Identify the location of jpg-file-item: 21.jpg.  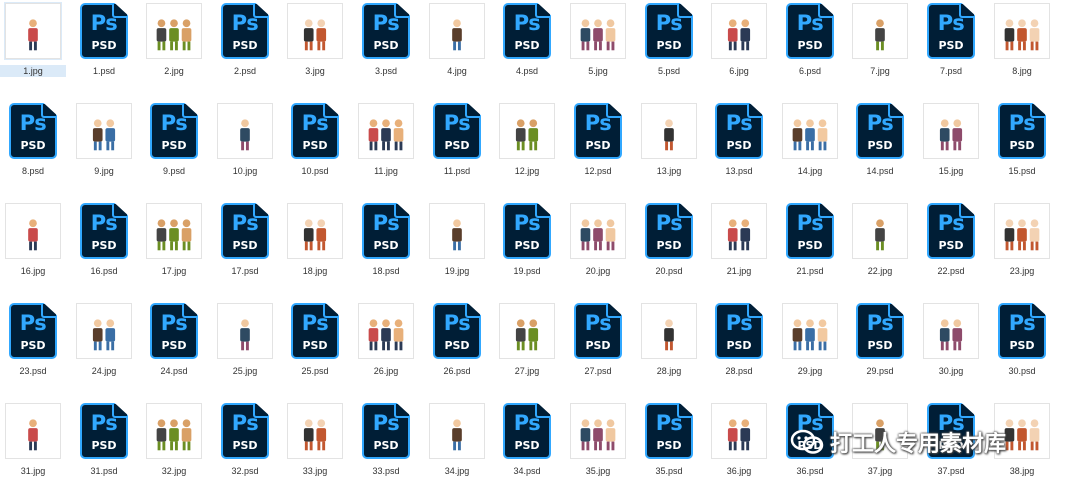
(739, 241).